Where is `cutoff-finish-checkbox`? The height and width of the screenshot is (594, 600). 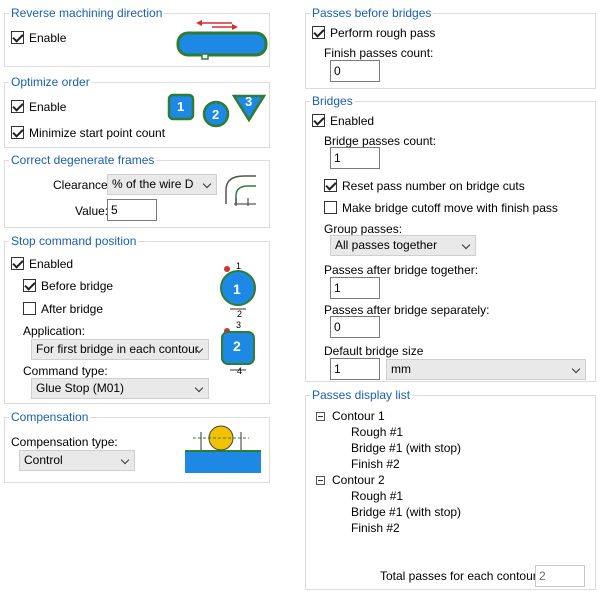
cutoff-finish-checkbox is located at coordinates (330, 207).